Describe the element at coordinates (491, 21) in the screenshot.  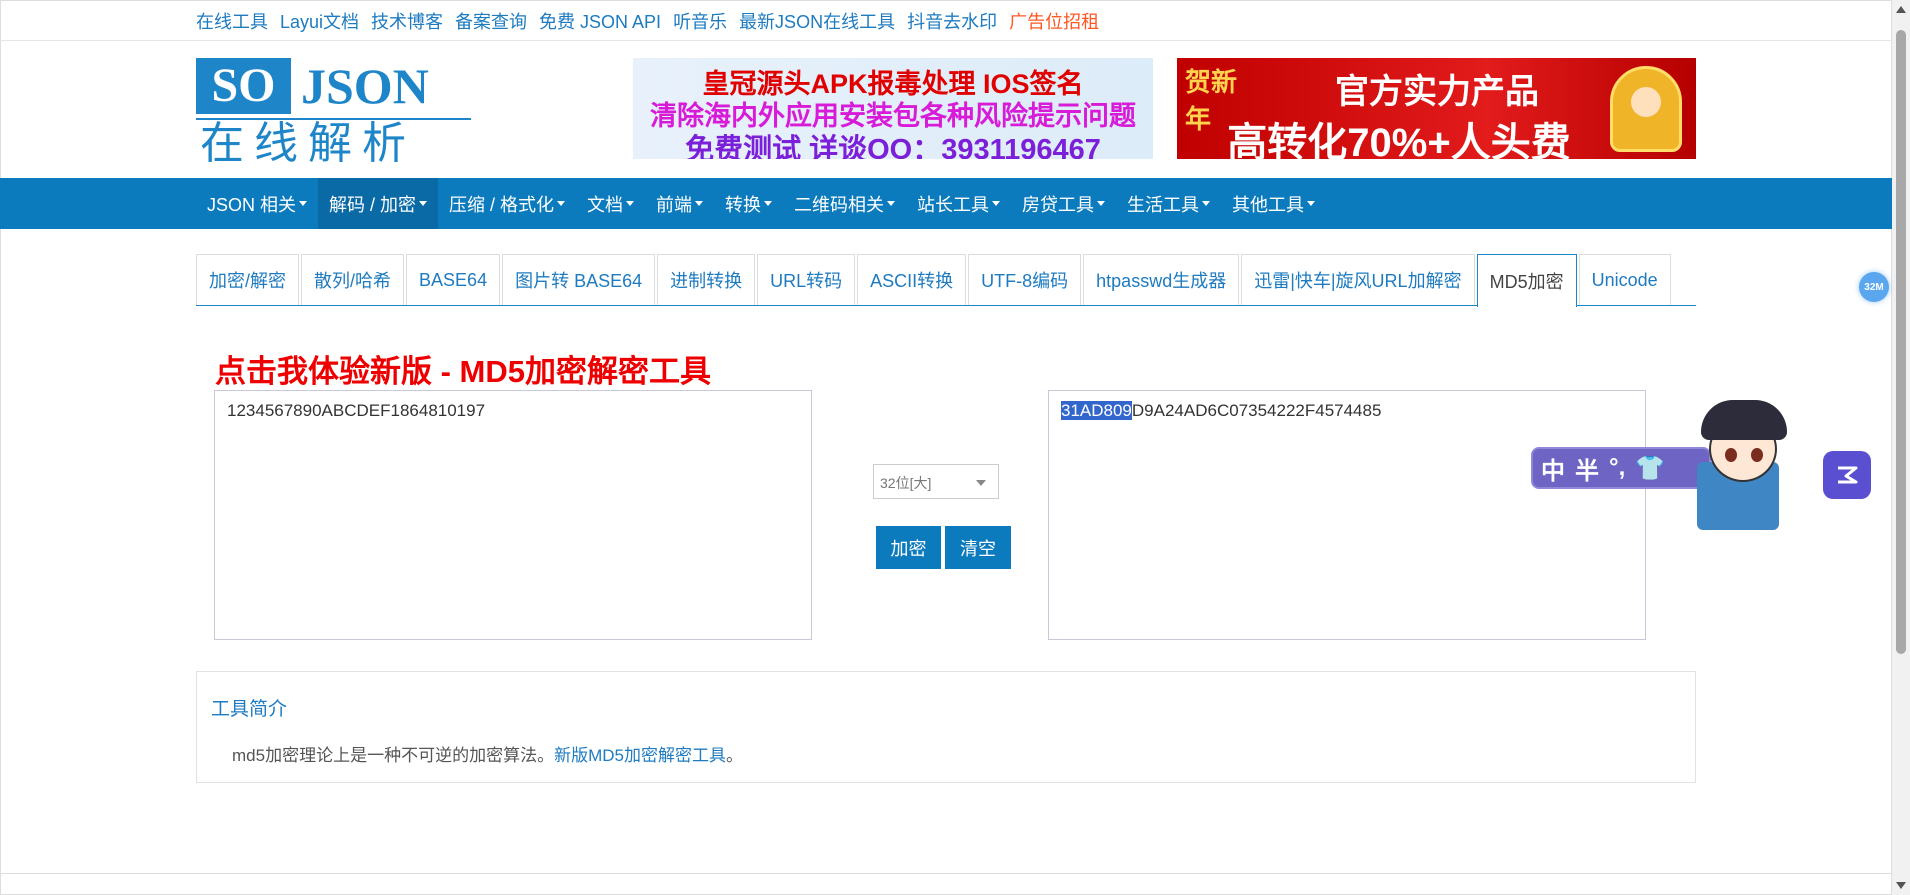
I see `top-link-icp-lookup: 备案查询` at that location.